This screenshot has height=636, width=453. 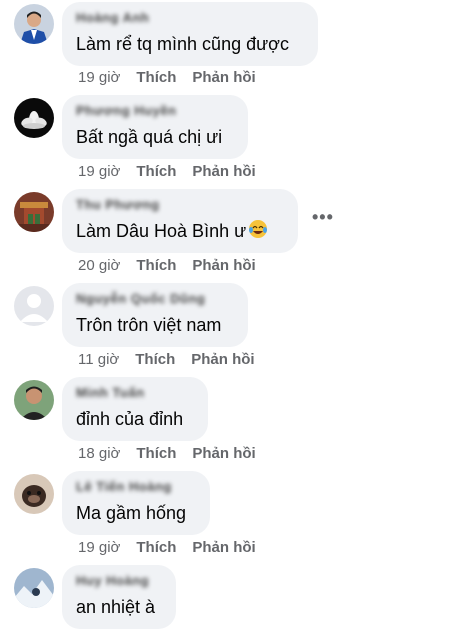 I want to click on comment-actions: 11 giờ Thích Phản hồi, so click(x=174, y=360).